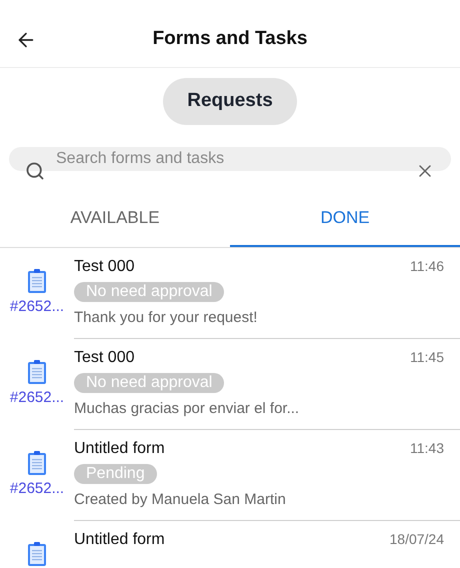  I want to click on search-field: Search forms and tasks, so click(230, 159).